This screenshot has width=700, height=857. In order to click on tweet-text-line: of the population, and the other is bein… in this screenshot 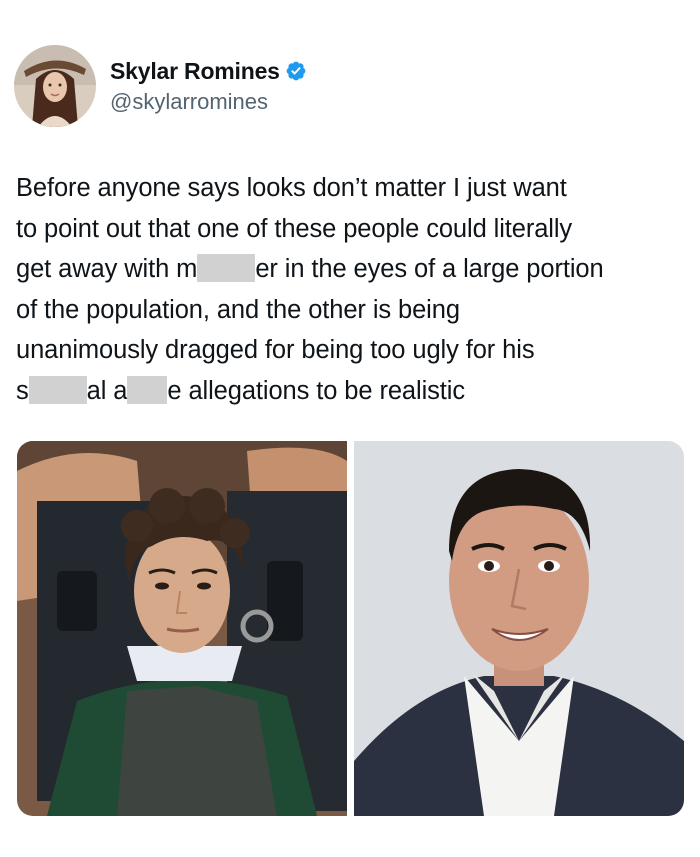, I will do `click(351, 310)`.